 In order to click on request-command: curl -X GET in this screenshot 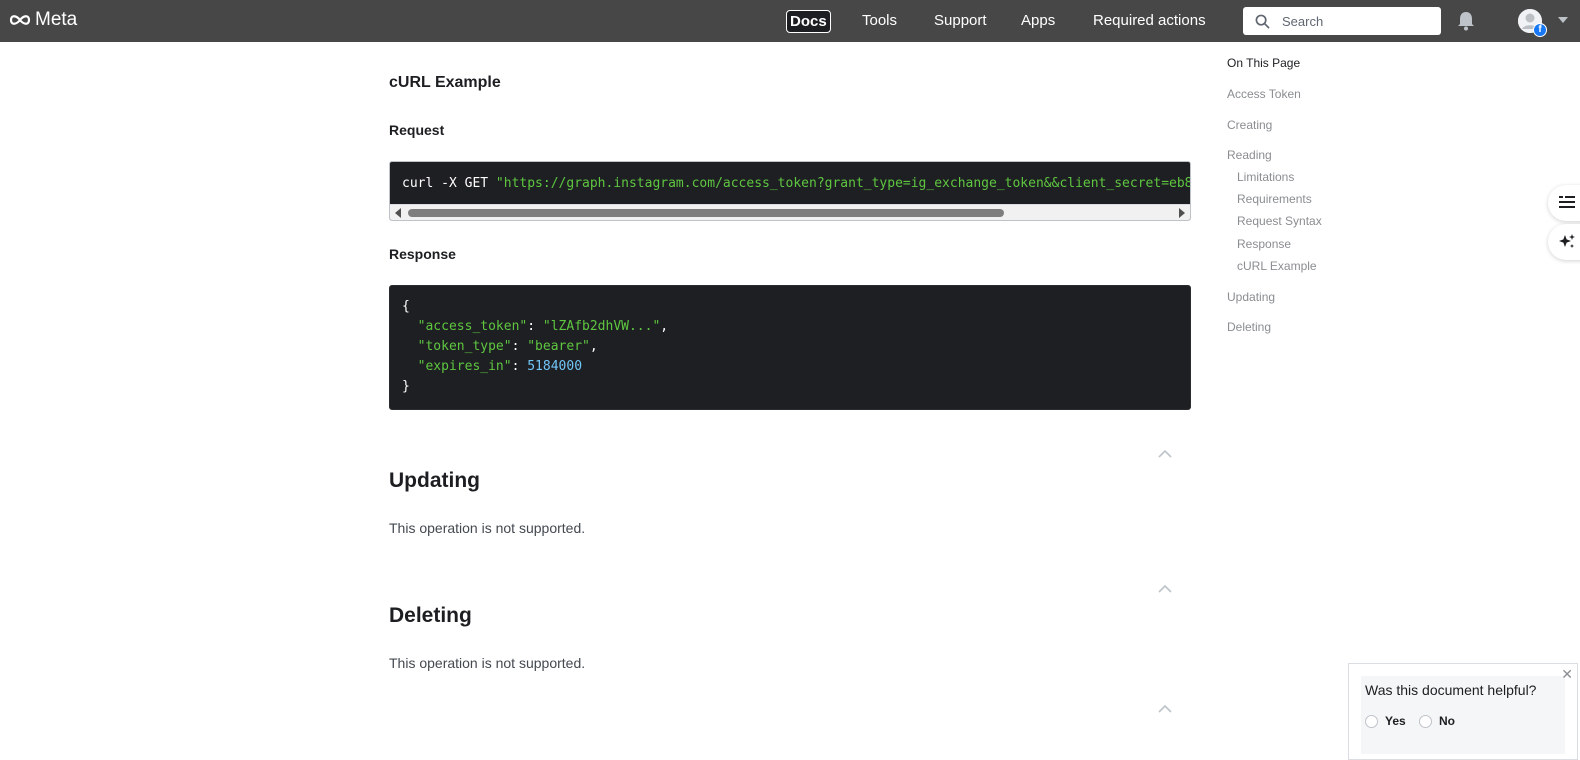, I will do `click(449, 183)`.